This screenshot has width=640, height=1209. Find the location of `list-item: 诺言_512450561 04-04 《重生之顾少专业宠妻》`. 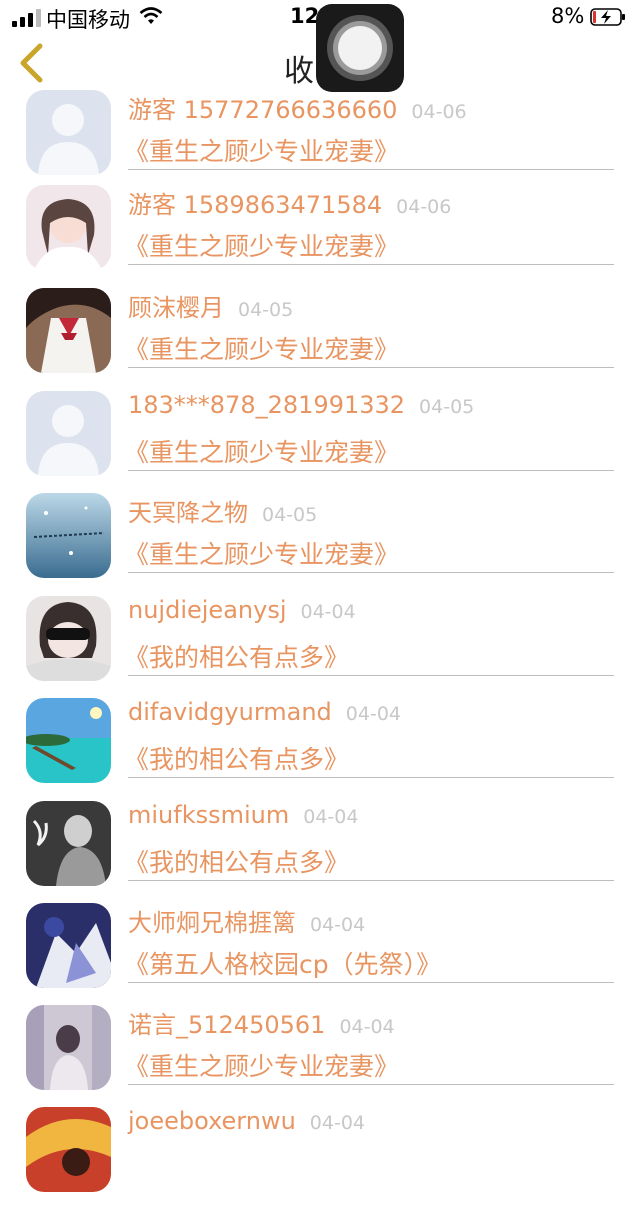

list-item: 诺言_512450561 04-04 《重生之顾少专业宠妻》 is located at coordinates (320, 1055).